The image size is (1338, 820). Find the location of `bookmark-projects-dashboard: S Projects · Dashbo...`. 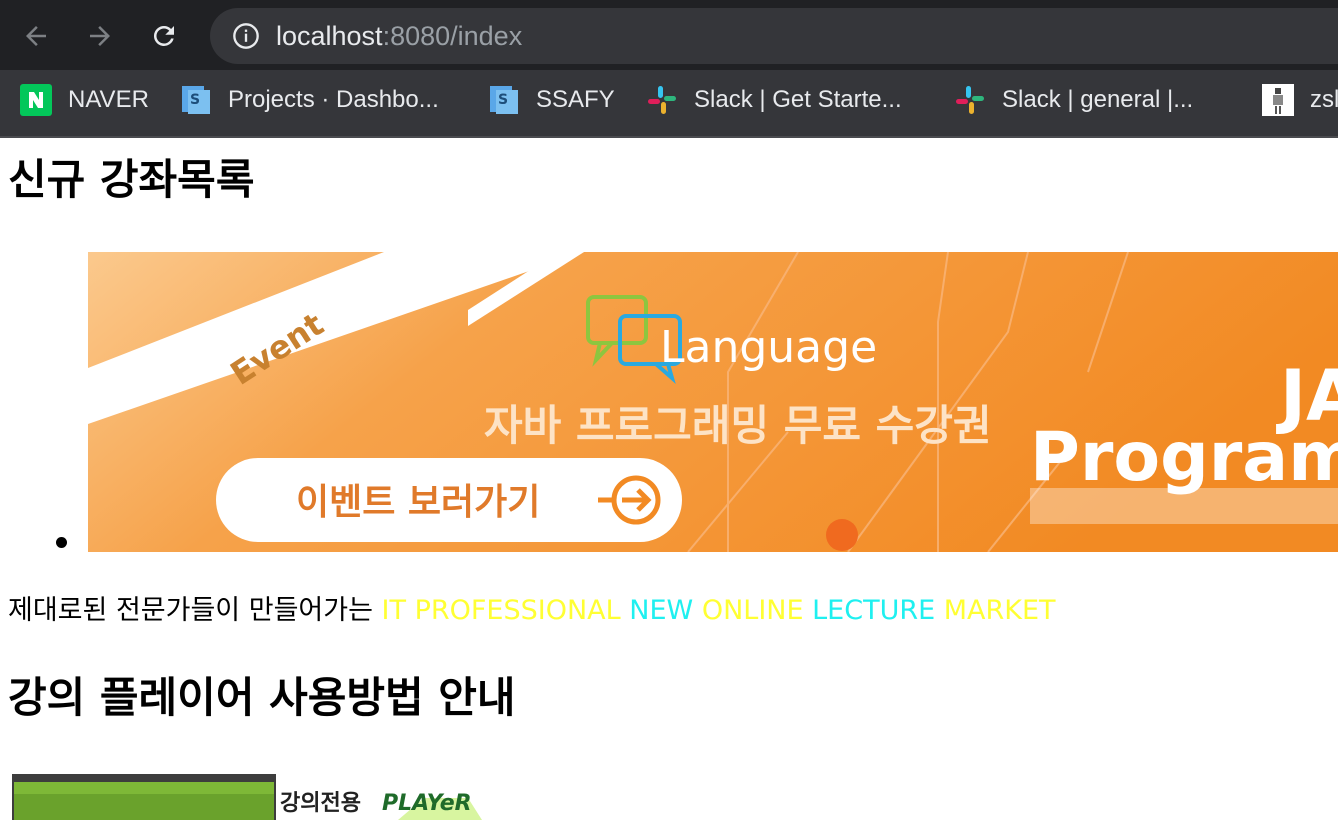

bookmark-projects-dashboard: S Projects · Dashbo... is located at coordinates (309, 100).